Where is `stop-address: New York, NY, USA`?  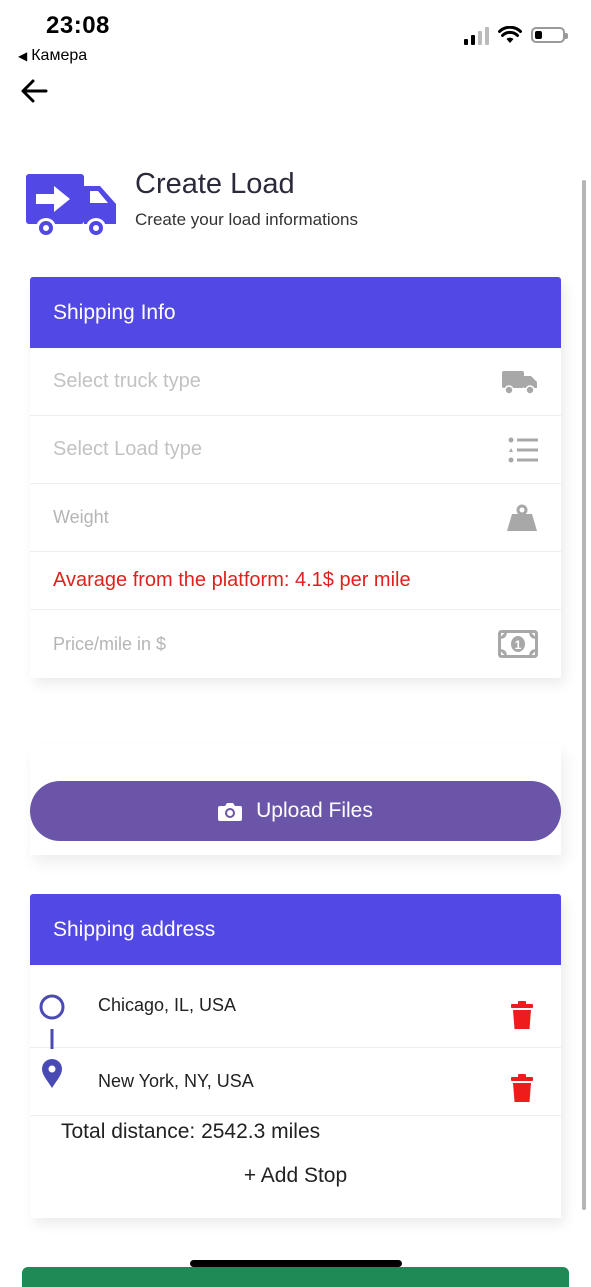
stop-address: New York, NY, USA is located at coordinates (176, 1081).